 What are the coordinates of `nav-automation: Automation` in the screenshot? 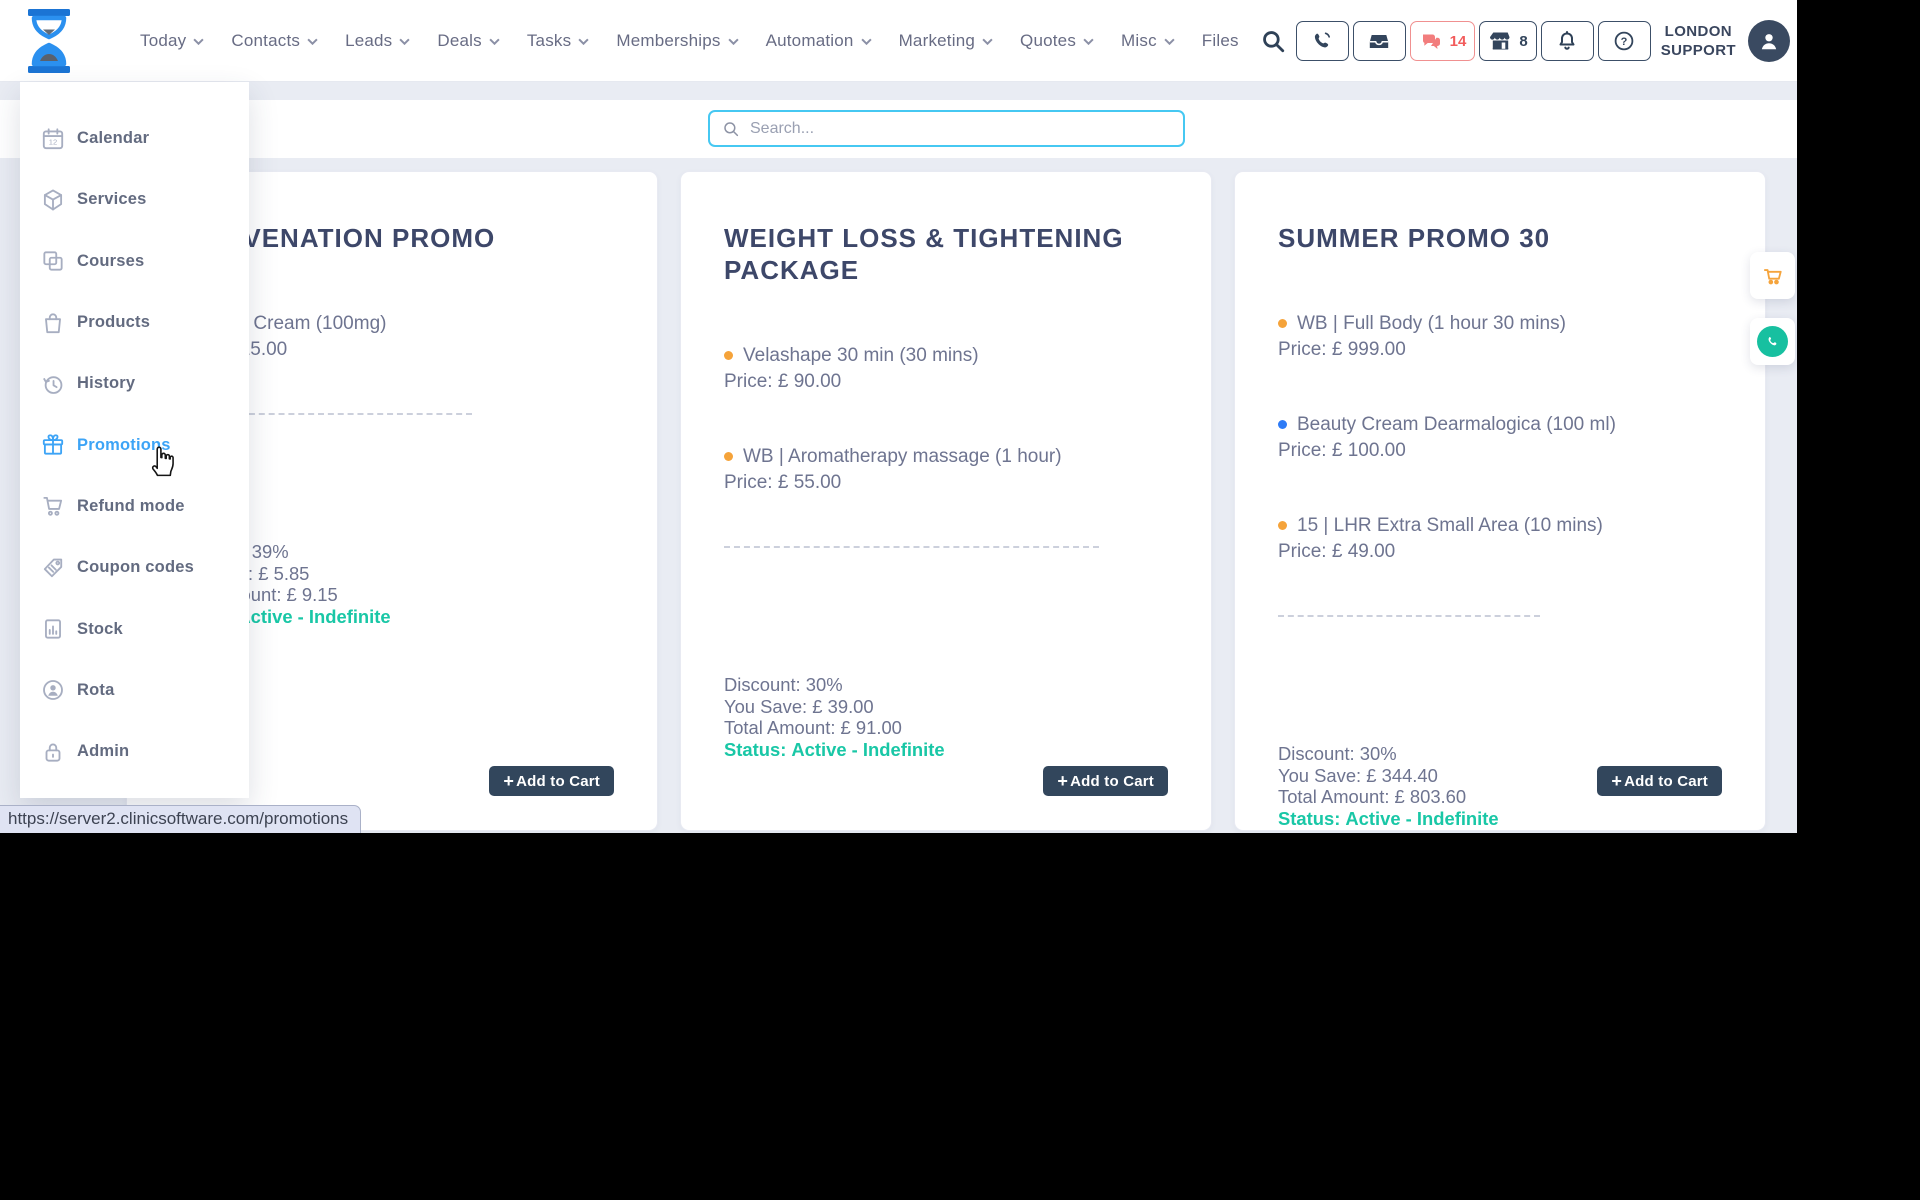 It's located at (819, 41).